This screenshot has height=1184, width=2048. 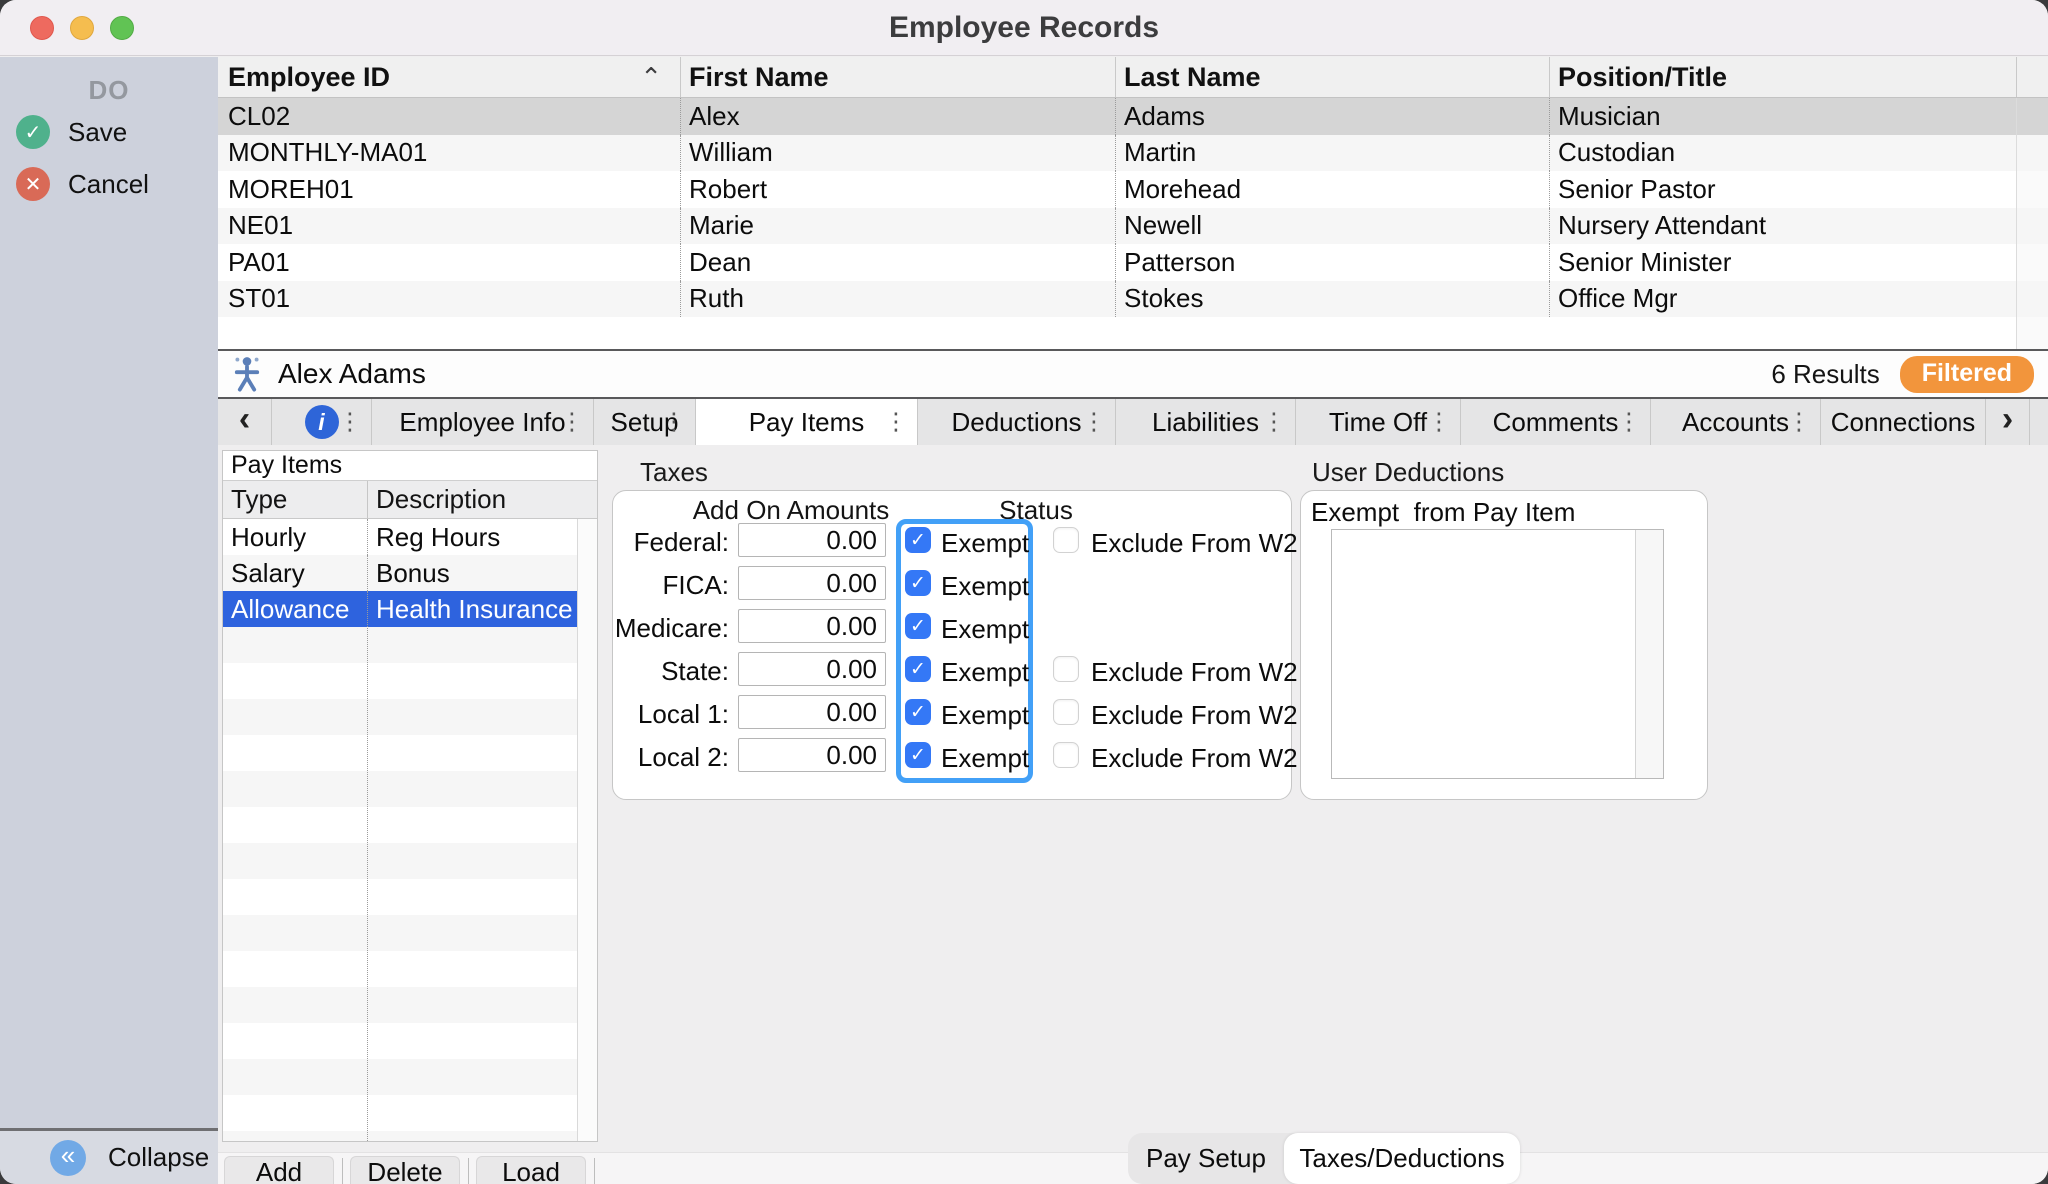 What do you see at coordinates (1194, 715) in the screenshot?
I see `local1-exclude-w2-label: Exclude From W2` at bounding box center [1194, 715].